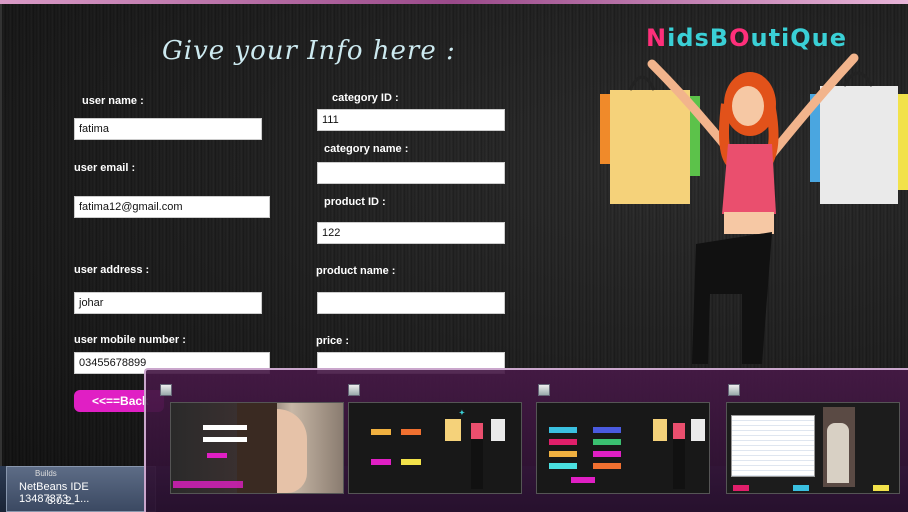  Describe the element at coordinates (356, 271) in the screenshot. I see `product-name-label: product name :` at that location.